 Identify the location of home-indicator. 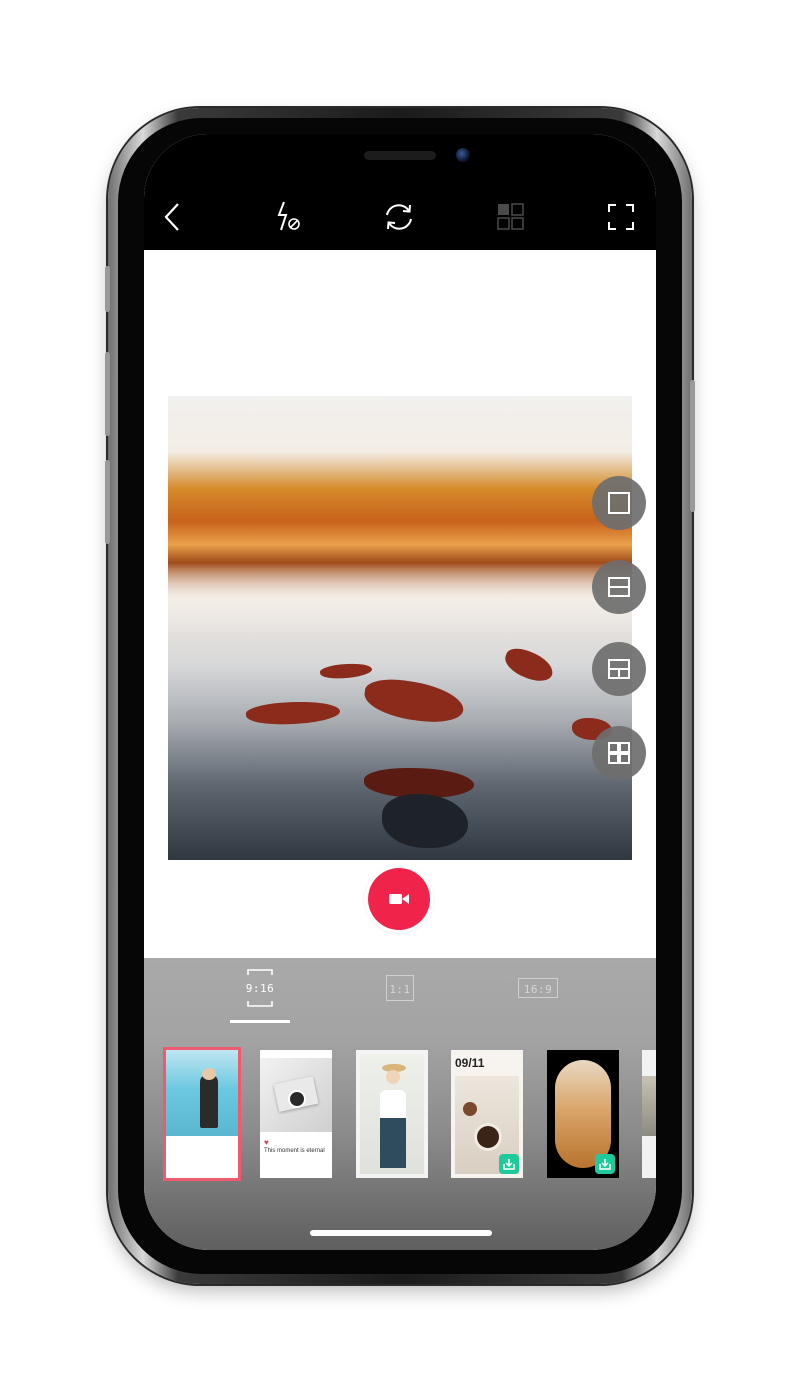
(401, 1233).